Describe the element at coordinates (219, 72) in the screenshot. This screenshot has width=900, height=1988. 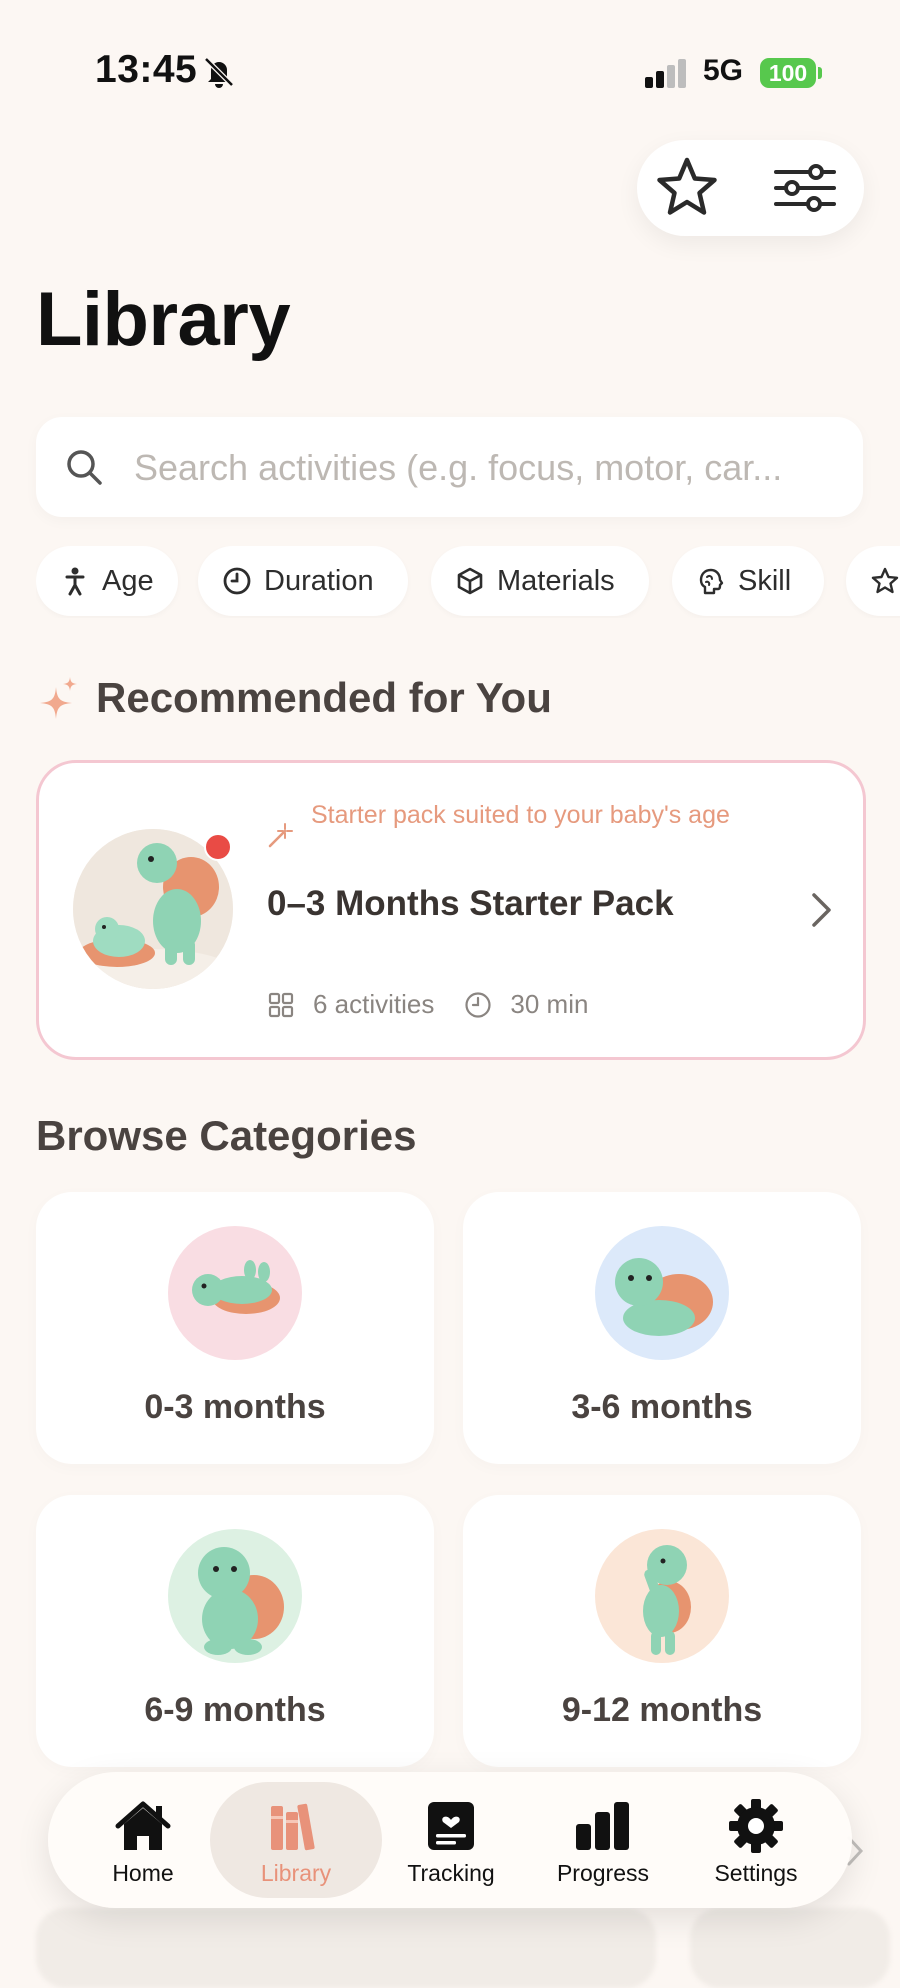
I see `bell-slash-icon` at that location.